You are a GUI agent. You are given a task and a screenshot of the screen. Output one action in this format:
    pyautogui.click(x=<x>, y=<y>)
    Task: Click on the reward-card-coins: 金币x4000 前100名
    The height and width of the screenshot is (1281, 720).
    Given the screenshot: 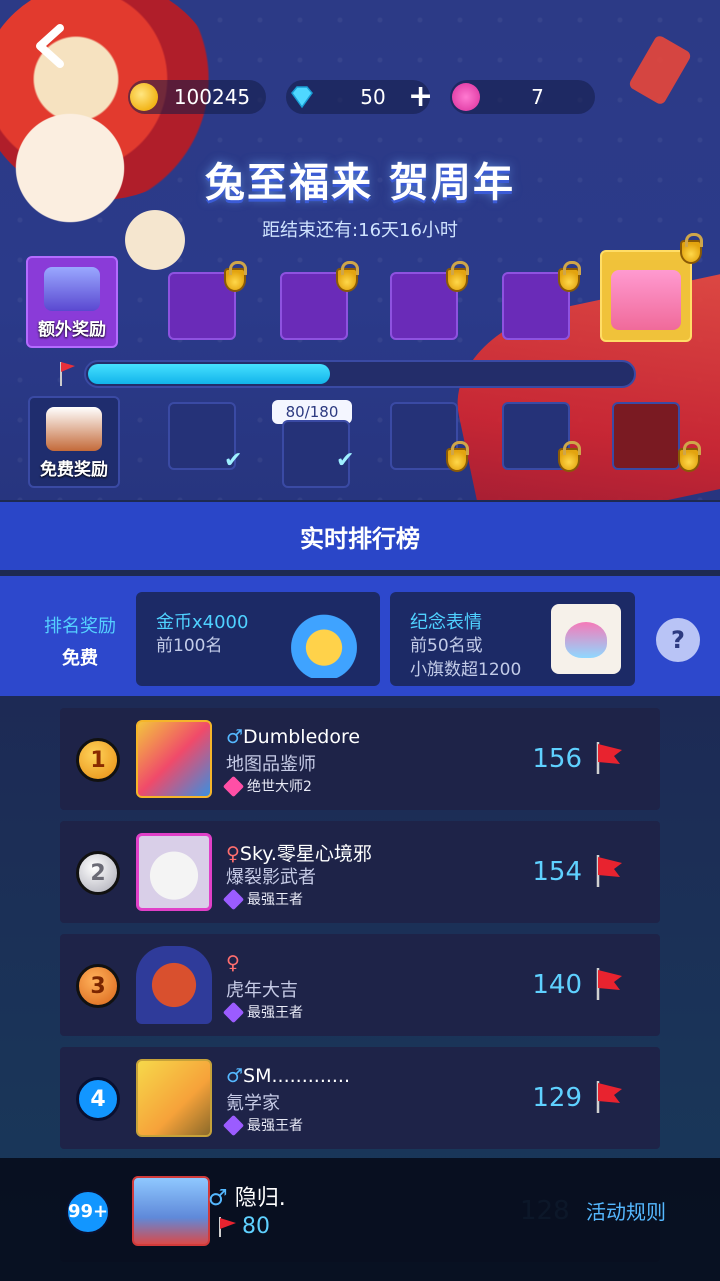 What is the action you would take?
    pyautogui.click(x=258, y=639)
    